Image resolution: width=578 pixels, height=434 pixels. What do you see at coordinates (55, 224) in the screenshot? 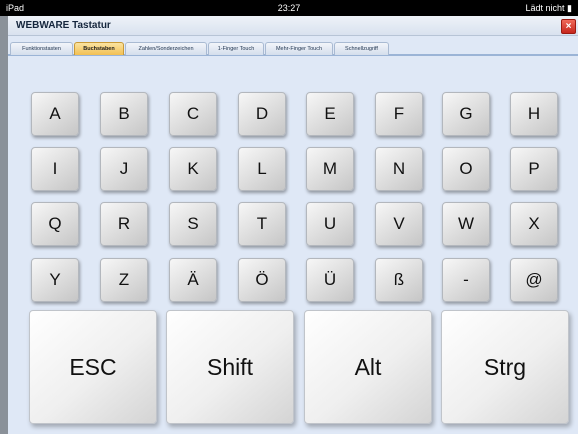
I see `key-q: Q` at bounding box center [55, 224].